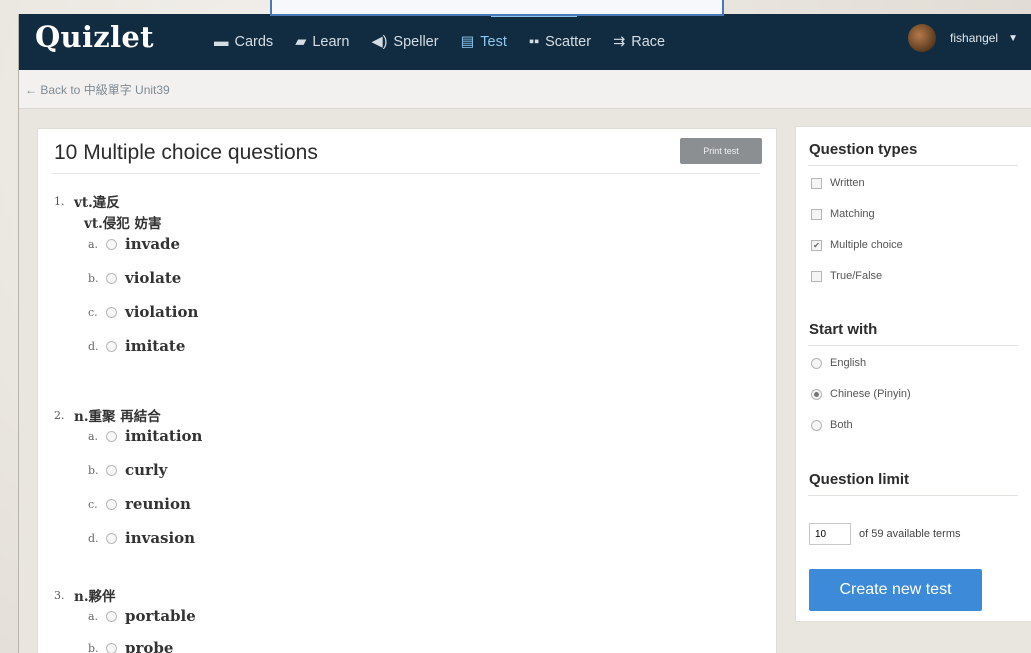  What do you see at coordinates (153, 244) in the screenshot?
I see `option-text: invade` at bounding box center [153, 244].